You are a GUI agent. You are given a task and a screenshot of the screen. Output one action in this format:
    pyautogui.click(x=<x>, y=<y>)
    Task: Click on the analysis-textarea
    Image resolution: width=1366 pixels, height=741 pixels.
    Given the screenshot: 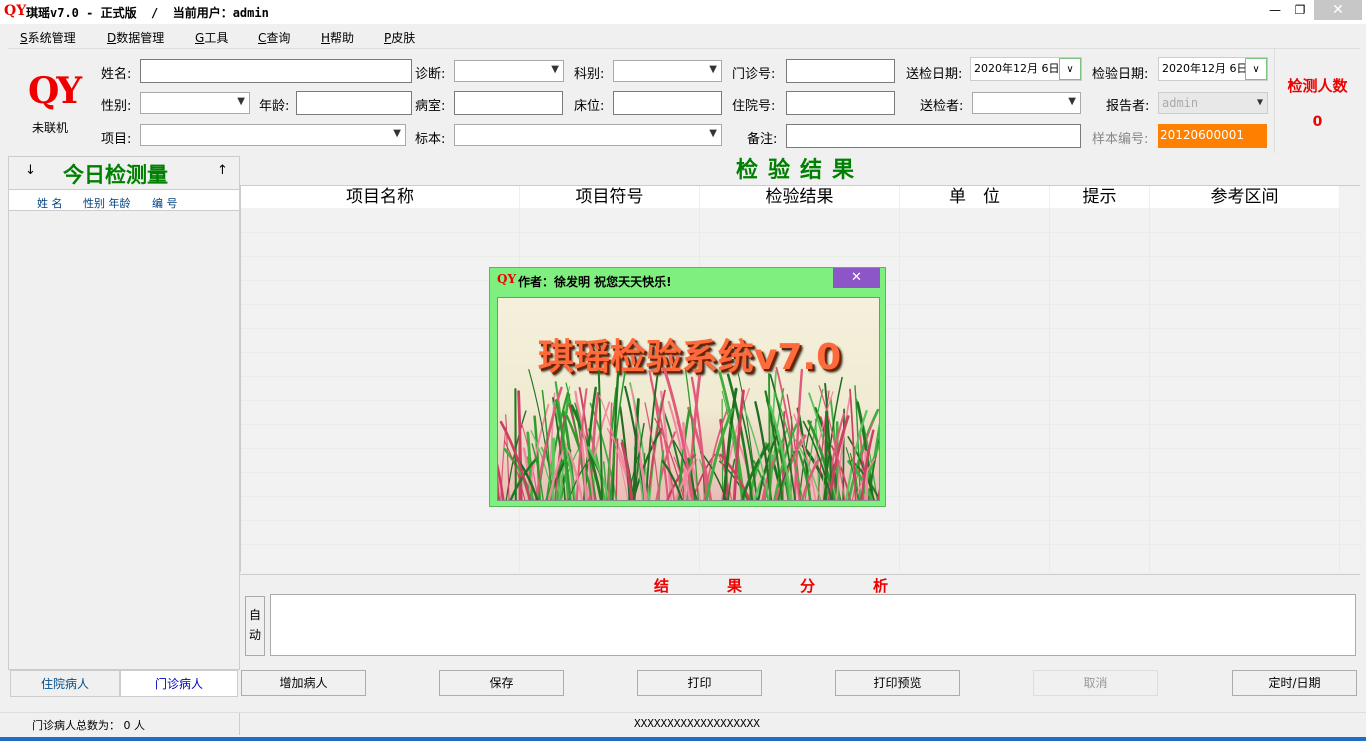 What is the action you would take?
    pyautogui.click(x=813, y=625)
    